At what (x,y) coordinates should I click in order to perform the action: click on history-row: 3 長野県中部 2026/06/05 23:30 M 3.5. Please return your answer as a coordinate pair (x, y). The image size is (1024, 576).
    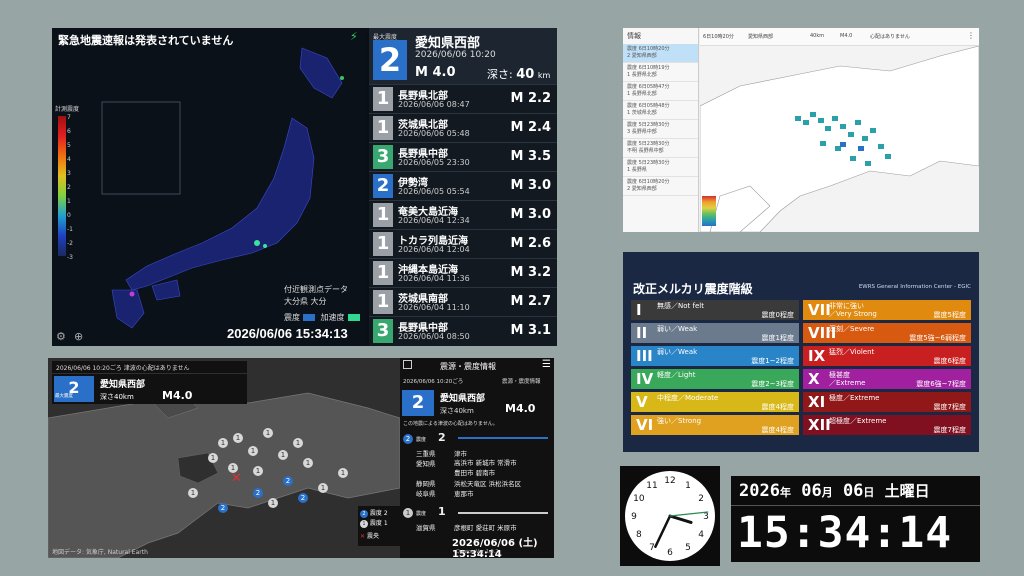
    Looking at the image, I should click on (463, 156).